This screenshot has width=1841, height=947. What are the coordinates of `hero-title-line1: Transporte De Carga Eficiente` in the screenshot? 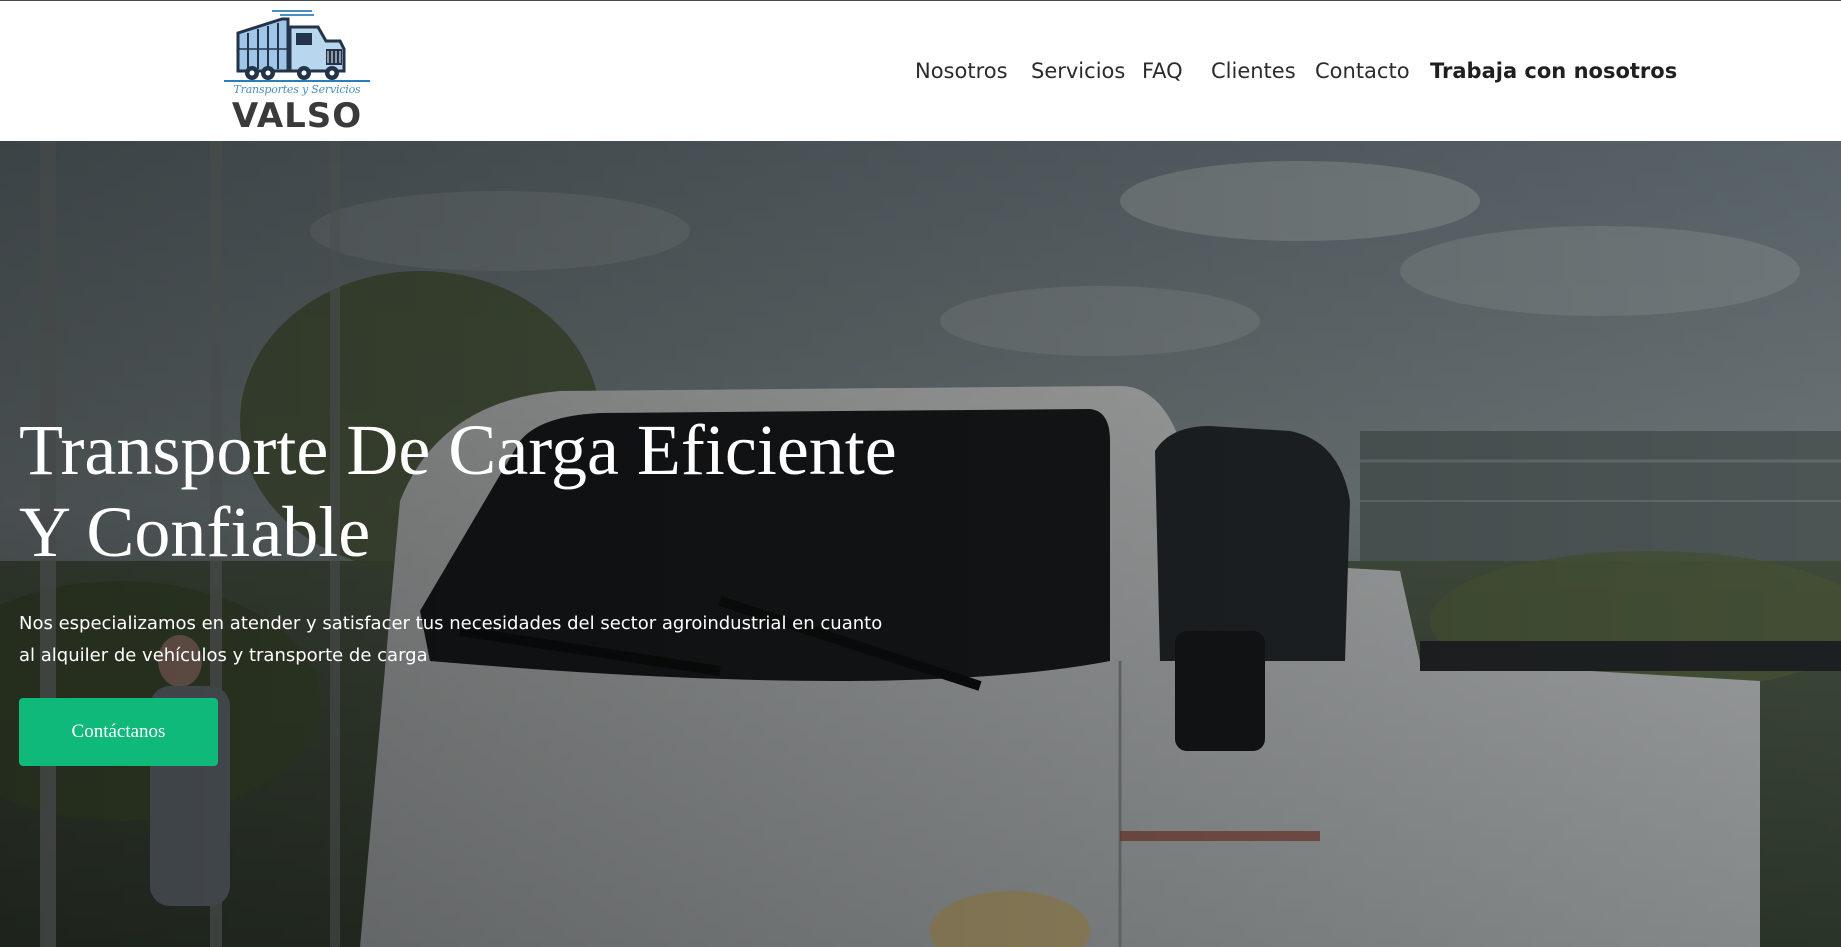 It's located at (458, 450).